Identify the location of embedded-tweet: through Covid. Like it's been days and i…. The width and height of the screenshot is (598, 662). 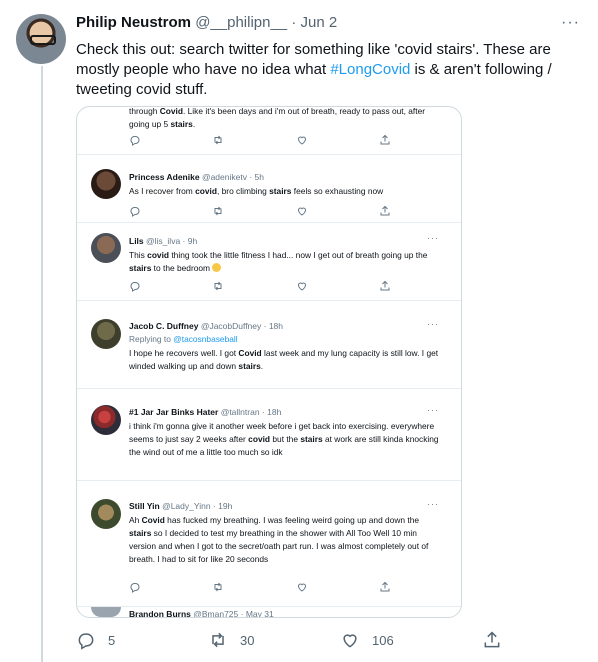
(269, 130).